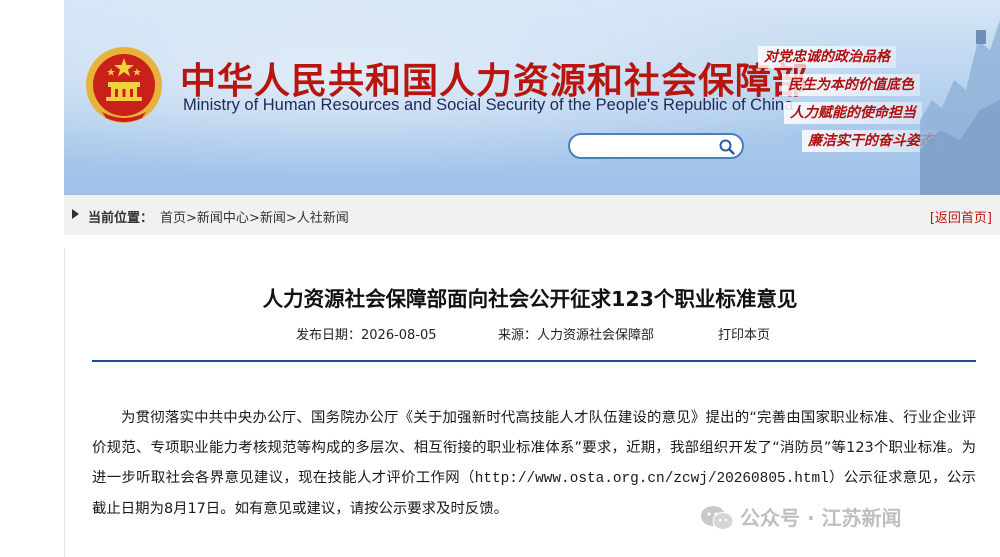 This screenshot has height=557, width=1000. Describe the element at coordinates (124, 85) in the screenshot. I see `national-emblem-icon` at that location.